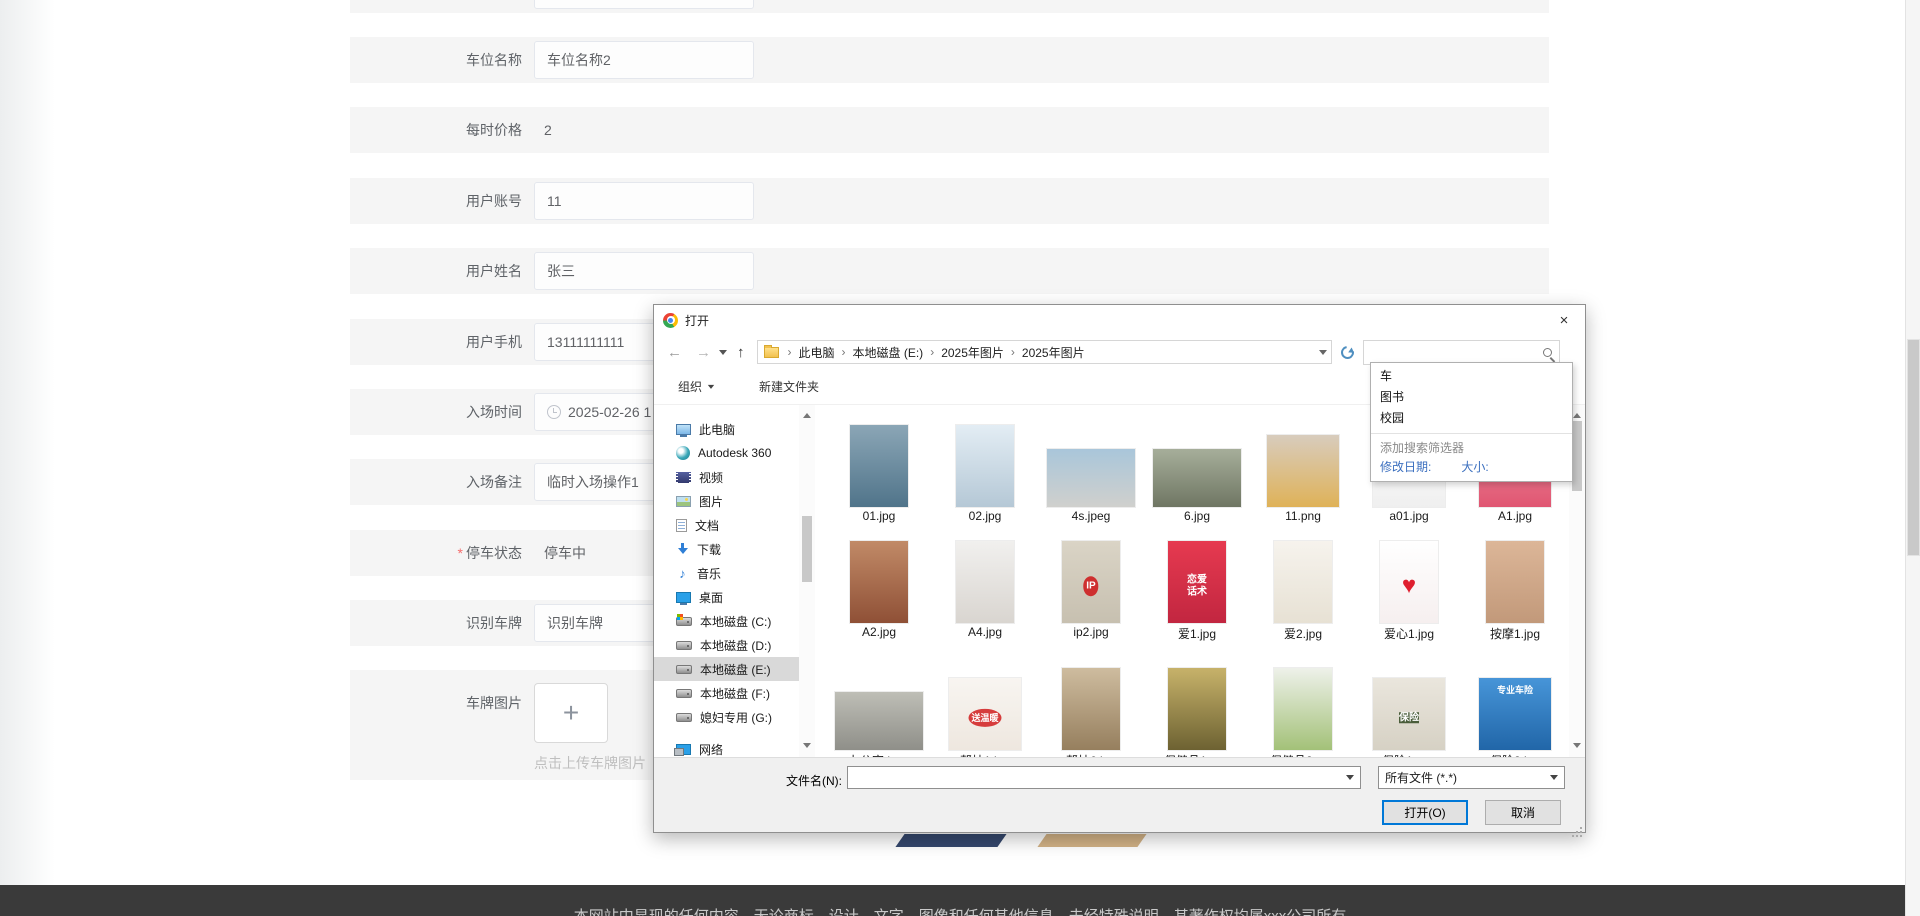  What do you see at coordinates (879, 465) in the screenshot?
I see `file-item: 01.jpg` at bounding box center [879, 465].